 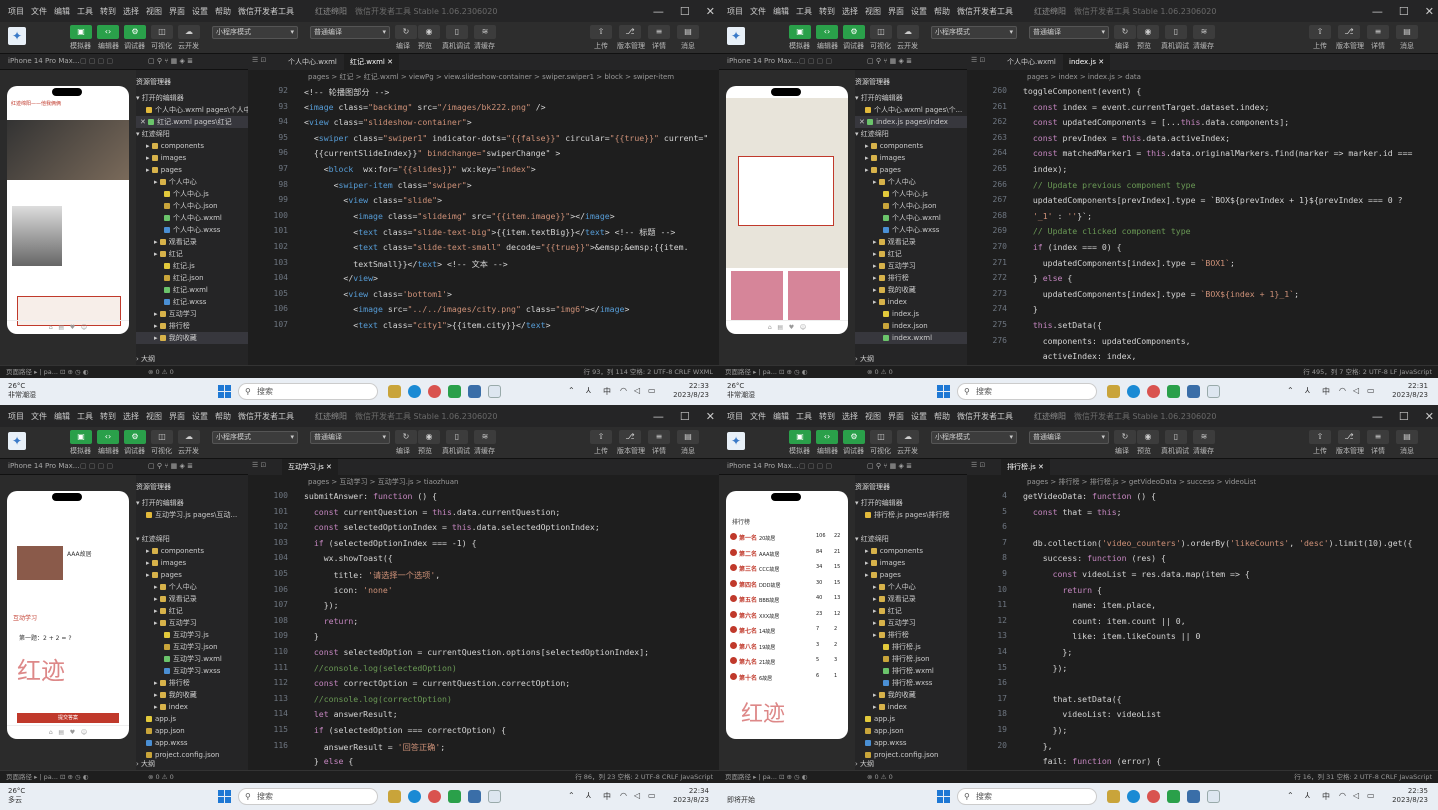 What do you see at coordinates (911, 659) in the screenshot?
I see `file-item: 排行榜.json` at bounding box center [911, 659].